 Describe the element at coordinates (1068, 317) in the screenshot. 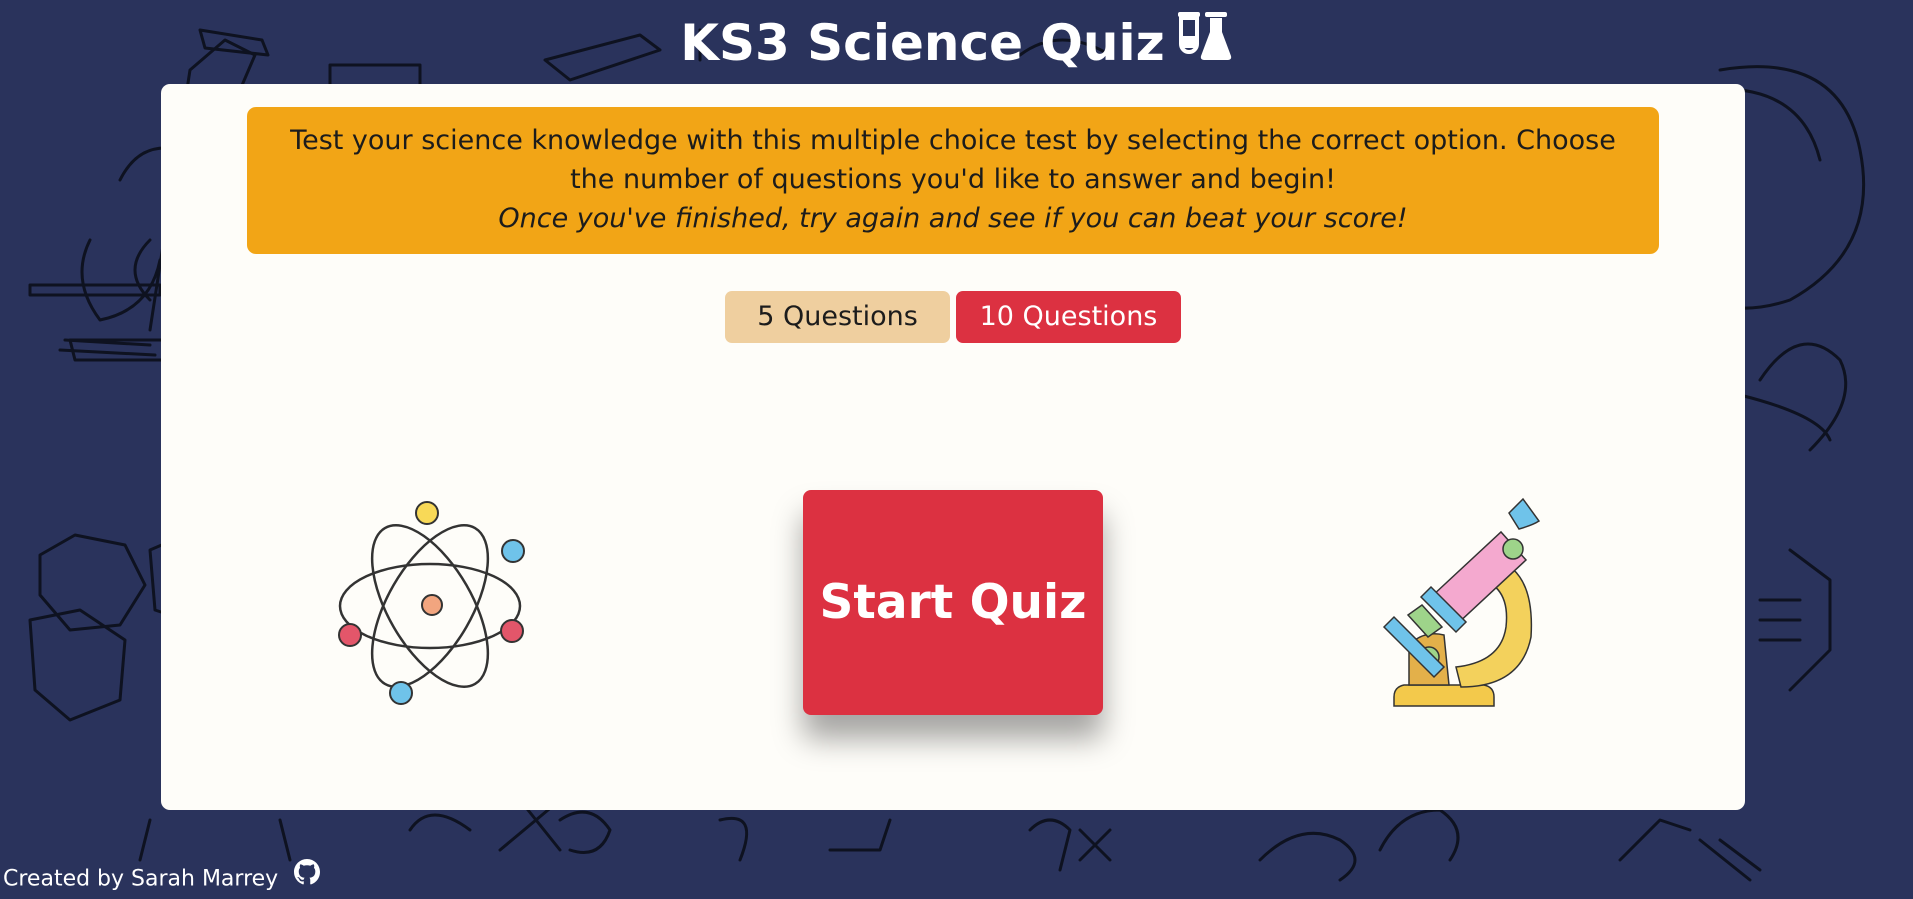

I see `ten-questions-button: 10 Questions` at that location.